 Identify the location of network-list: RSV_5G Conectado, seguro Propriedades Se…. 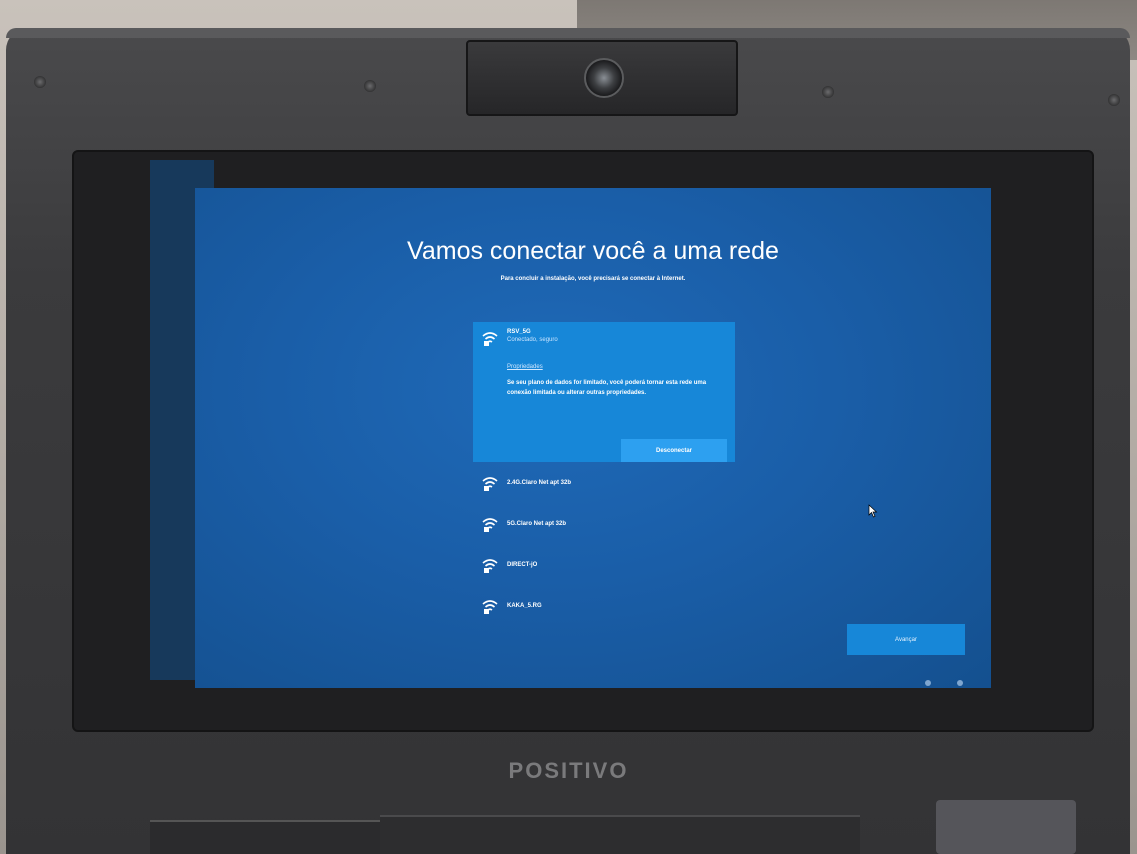
(604, 474).